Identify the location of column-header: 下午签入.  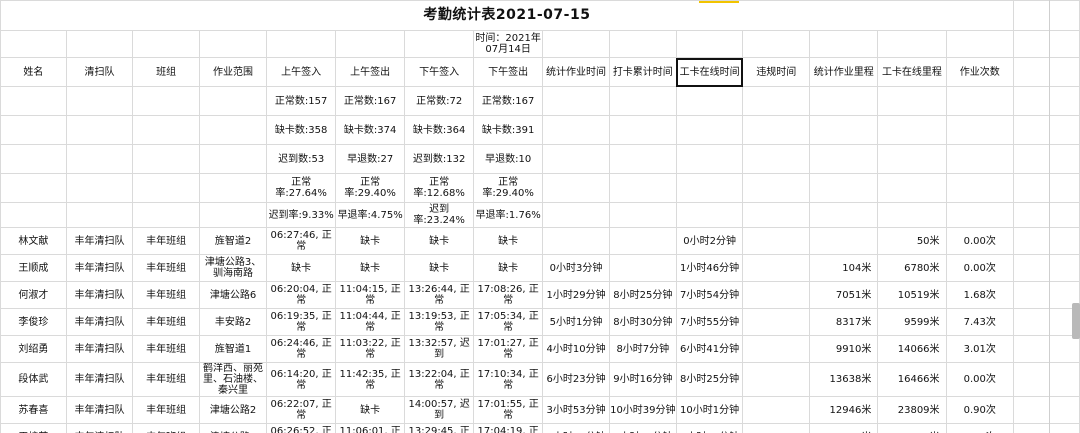
(439, 72).